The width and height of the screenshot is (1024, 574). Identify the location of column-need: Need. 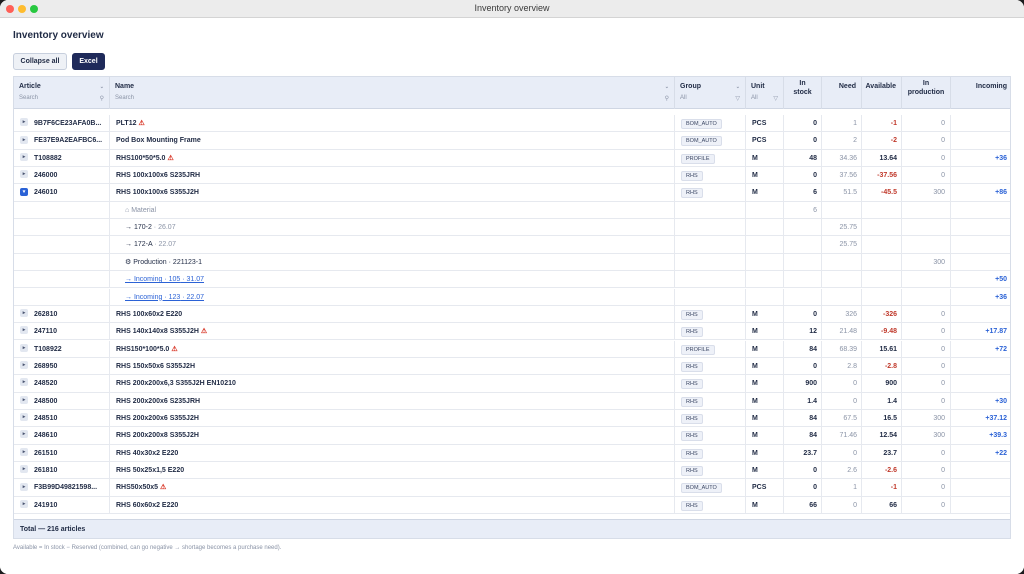
(842, 93).